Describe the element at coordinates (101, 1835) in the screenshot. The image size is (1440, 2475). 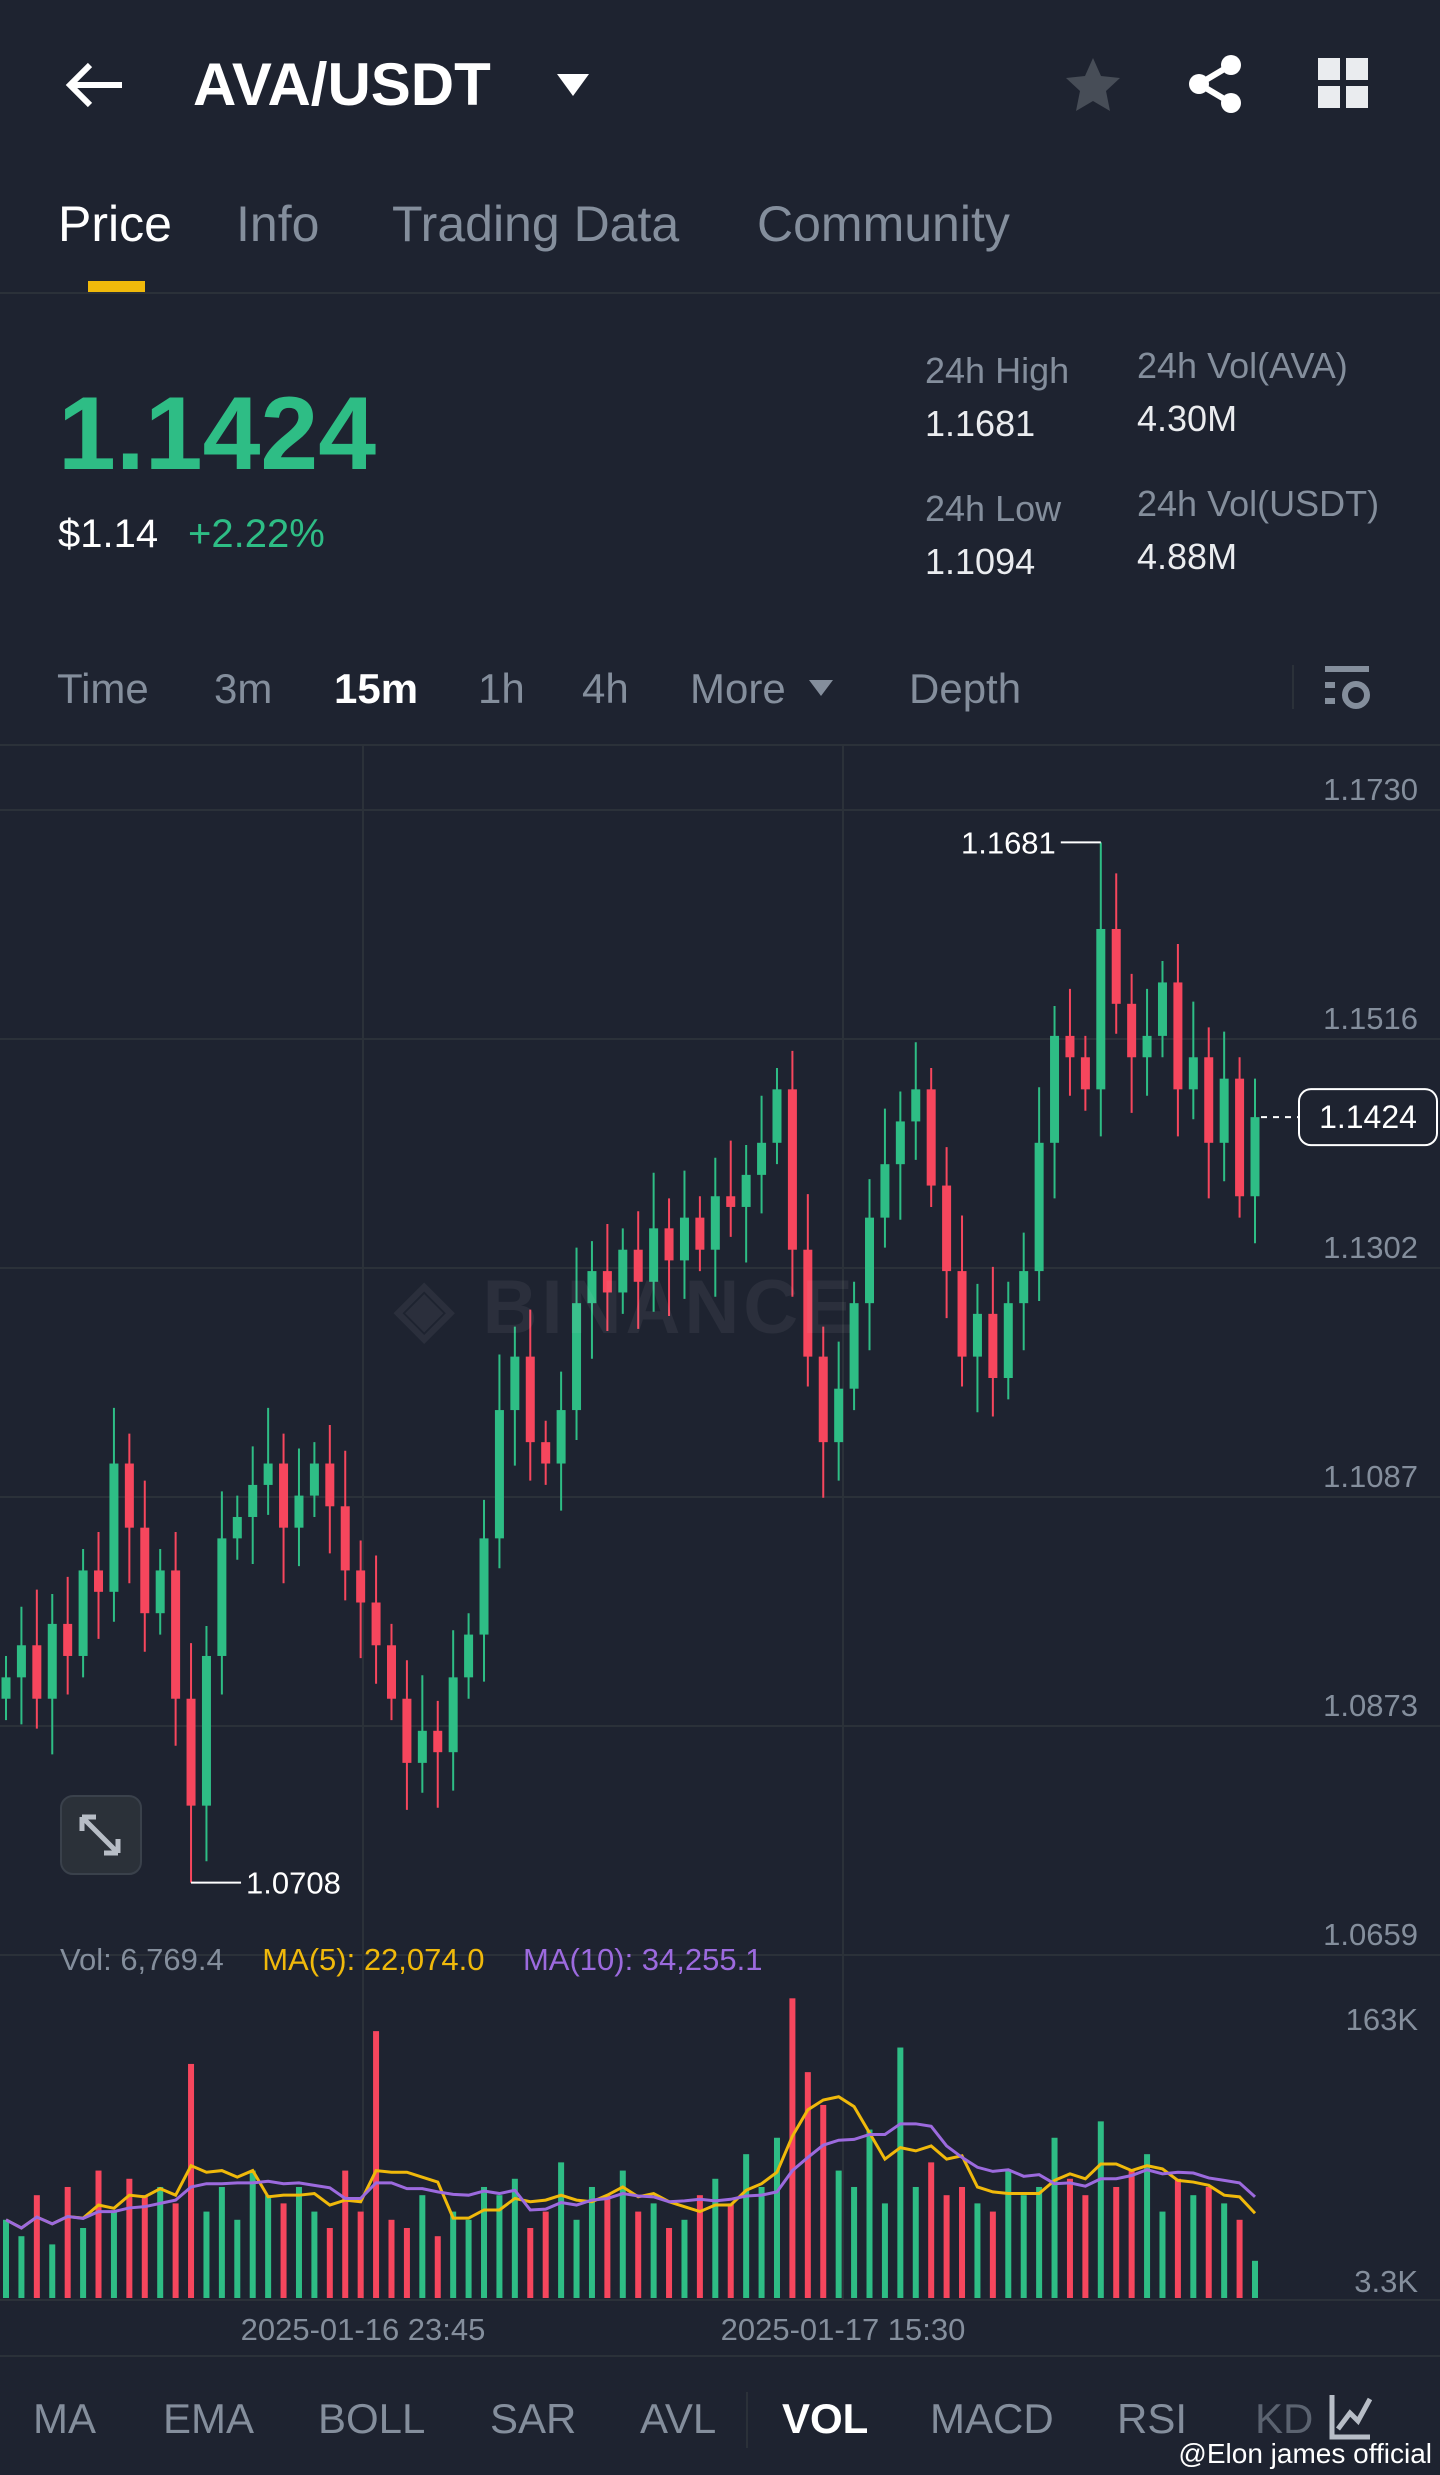
I see `expand-icon` at that location.